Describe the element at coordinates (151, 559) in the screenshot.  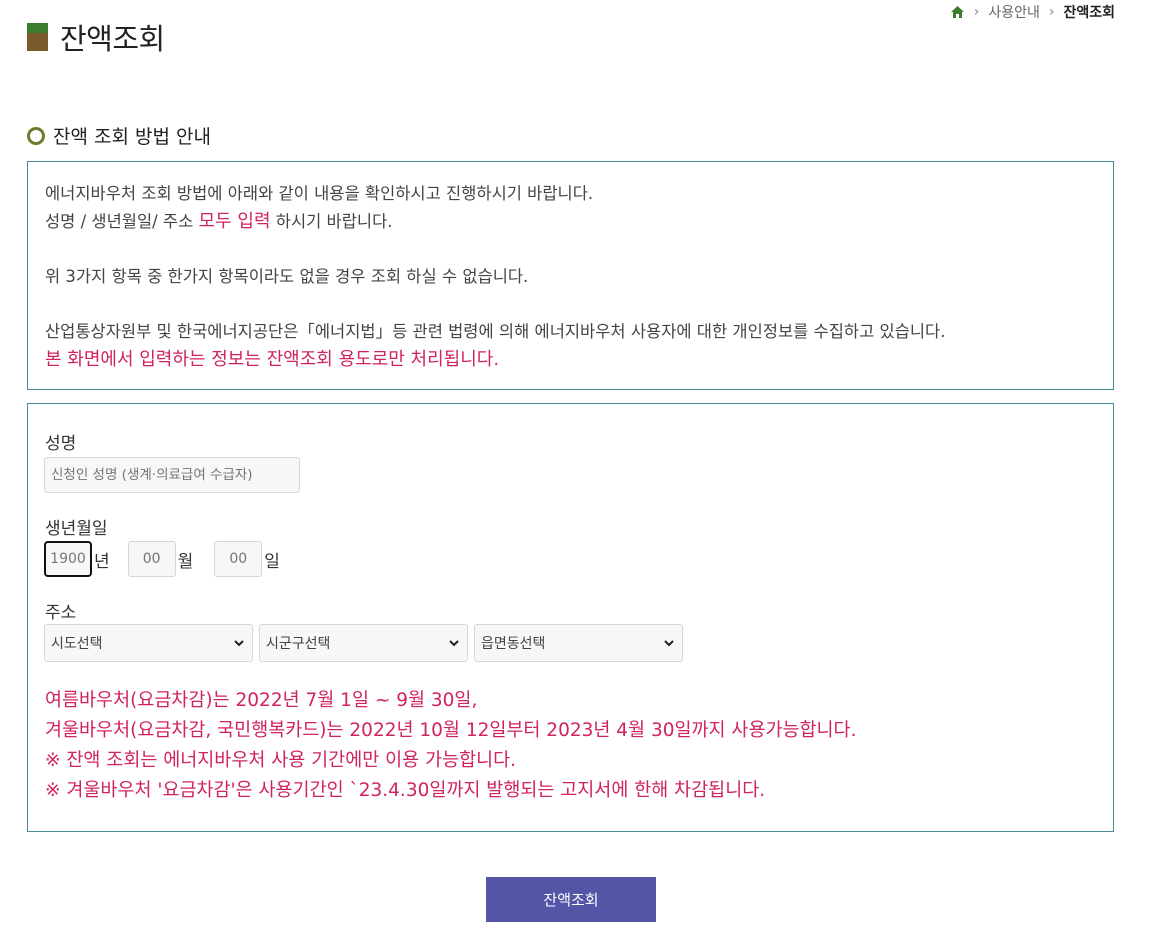
I see `birth-month-input` at that location.